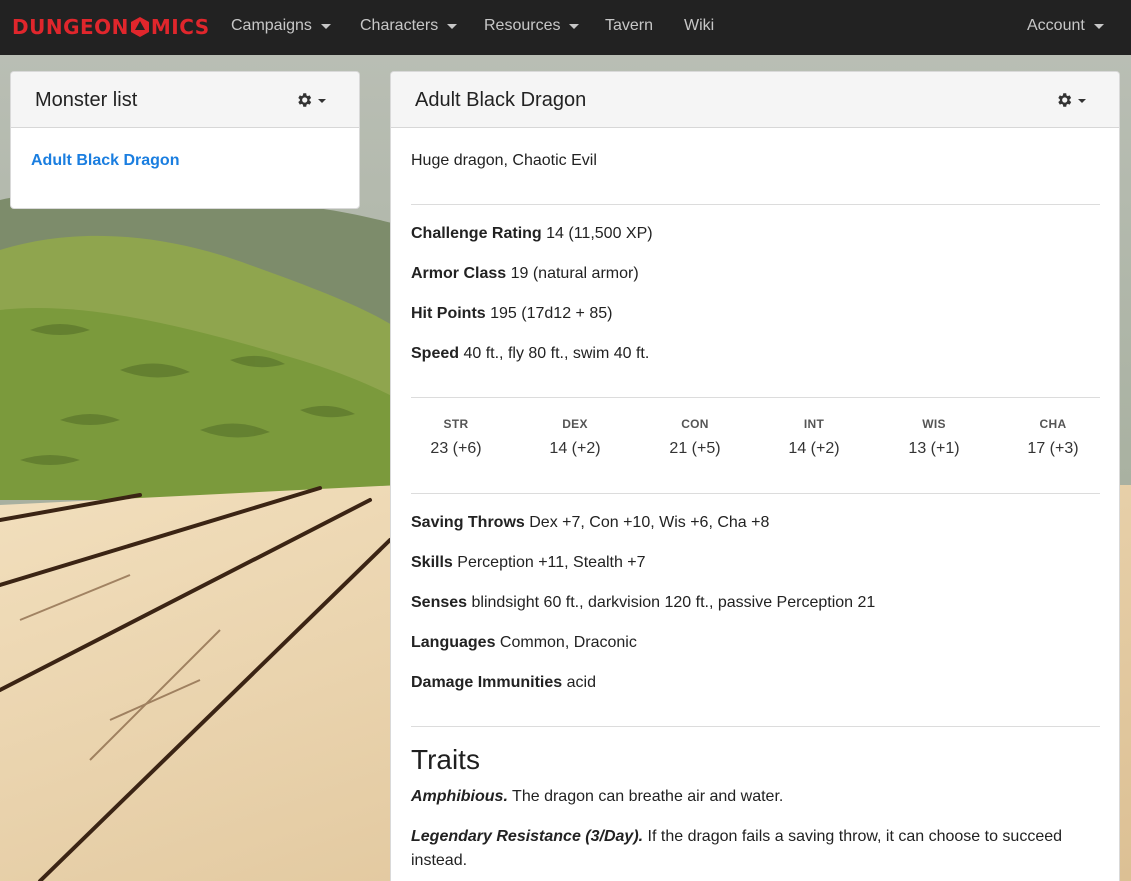 The width and height of the screenshot is (1131, 881). What do you see at coordinates (575, 424) in the screenshot?
I see `ability-label: DEX` at bounding box center [575, 424].